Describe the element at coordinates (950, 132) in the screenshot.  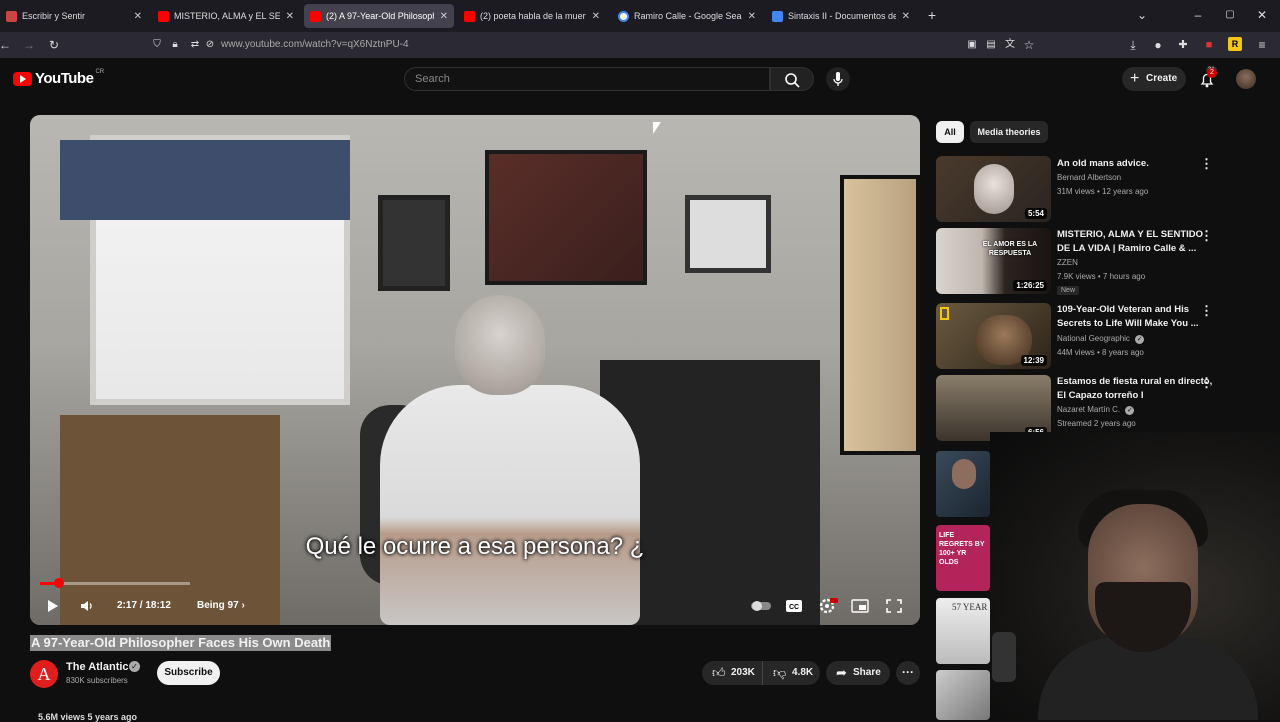
I see `chip-all: All` at that location.